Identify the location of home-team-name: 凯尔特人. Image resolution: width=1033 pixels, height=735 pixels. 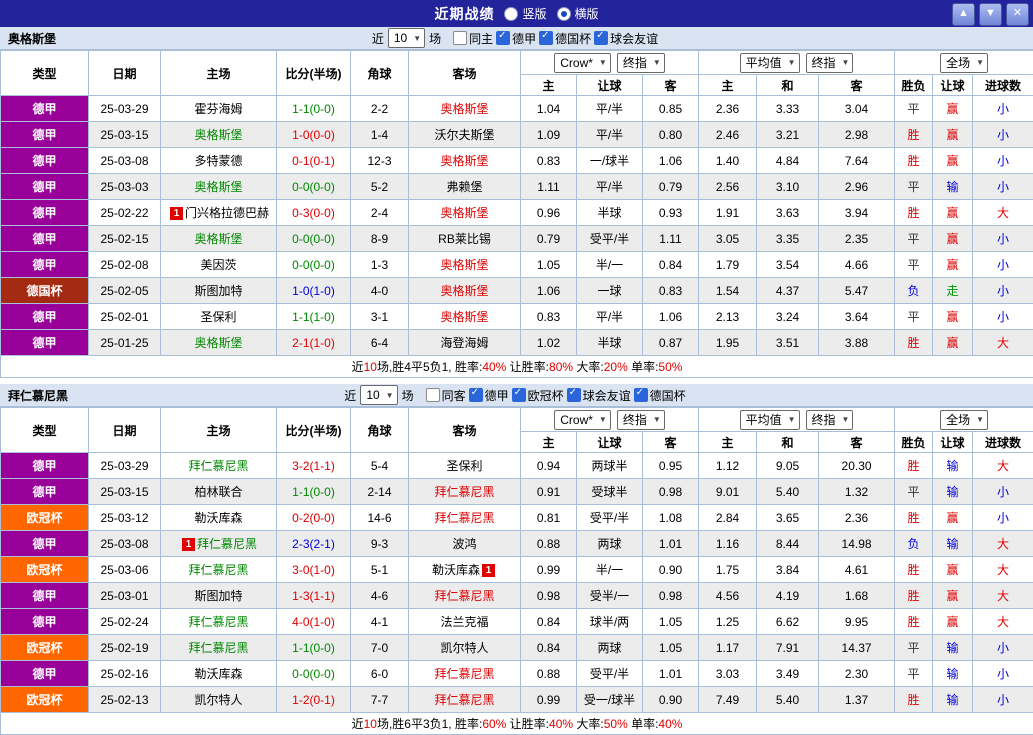
(218, 700).